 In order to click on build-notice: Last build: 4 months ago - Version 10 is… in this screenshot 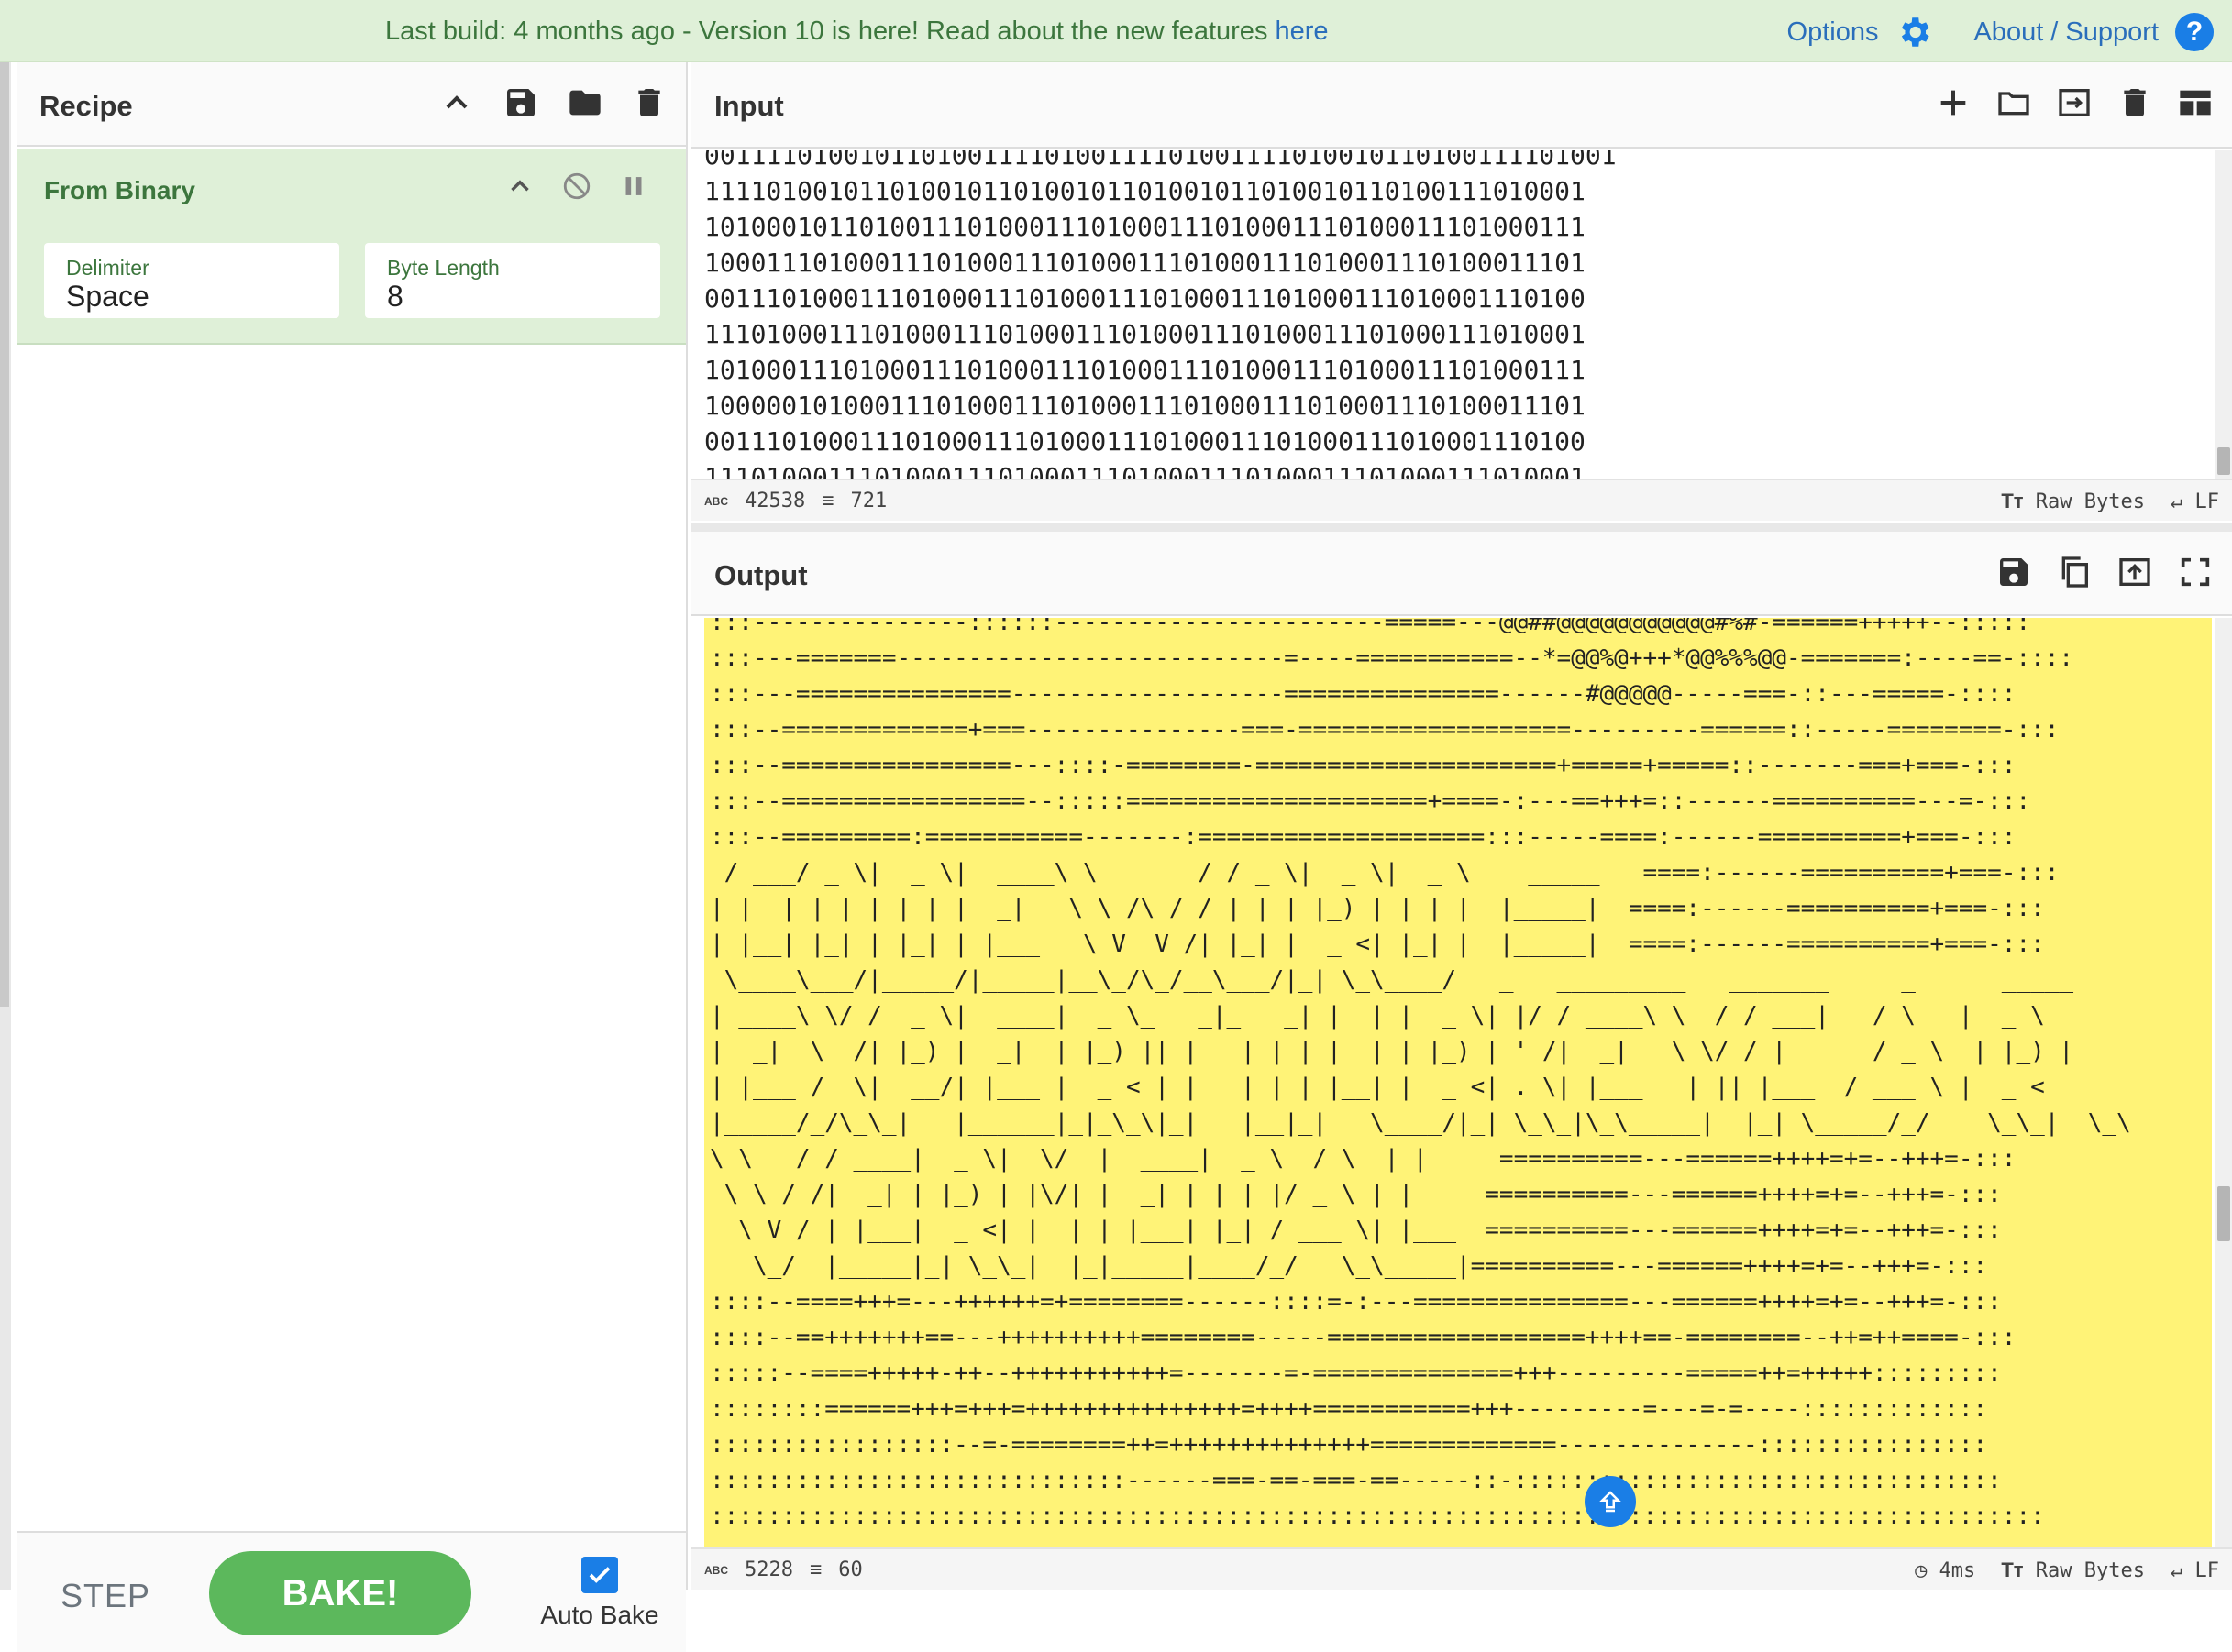, I will do `click(857, 32)`.